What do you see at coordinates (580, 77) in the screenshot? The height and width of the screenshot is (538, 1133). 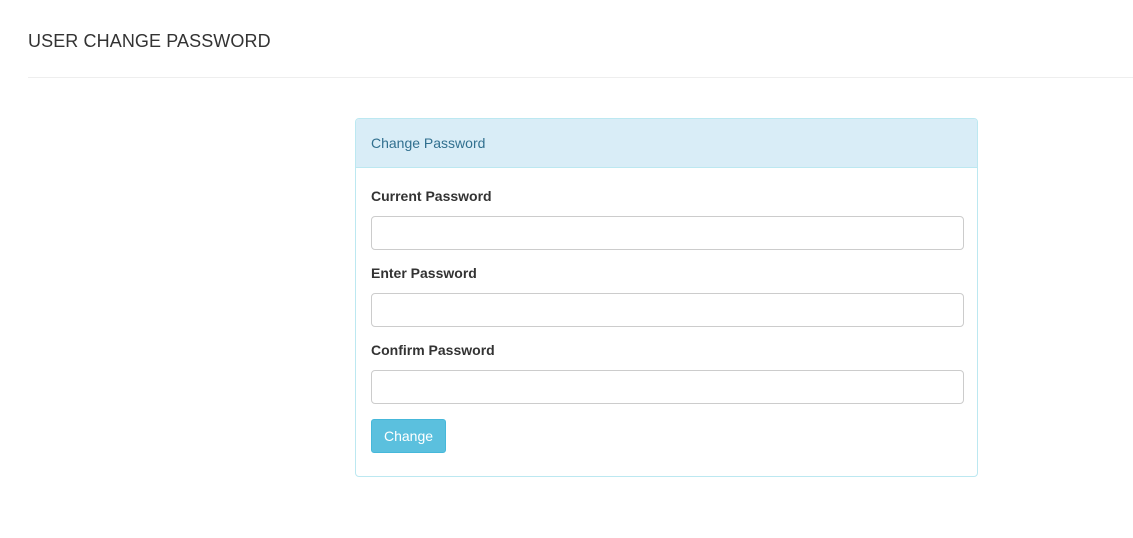 I see `title-divider` at bounding box center [580, 77].